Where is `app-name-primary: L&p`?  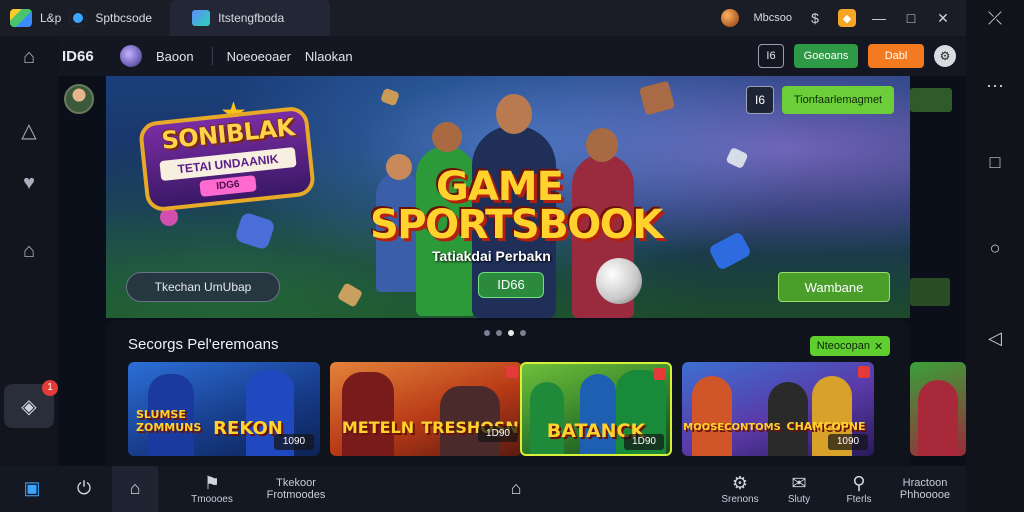 app-name-primary: L&p is located at coordinates (51, 18).